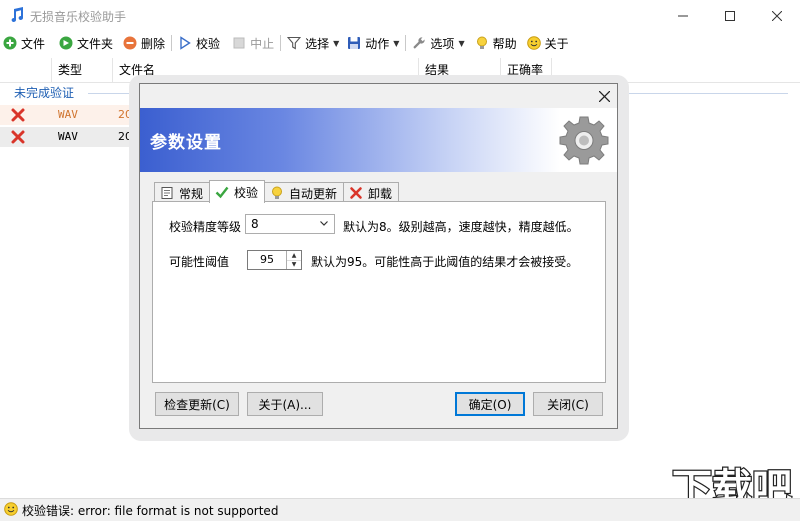  I want to click on add-folder-icon, so click(66, 43).